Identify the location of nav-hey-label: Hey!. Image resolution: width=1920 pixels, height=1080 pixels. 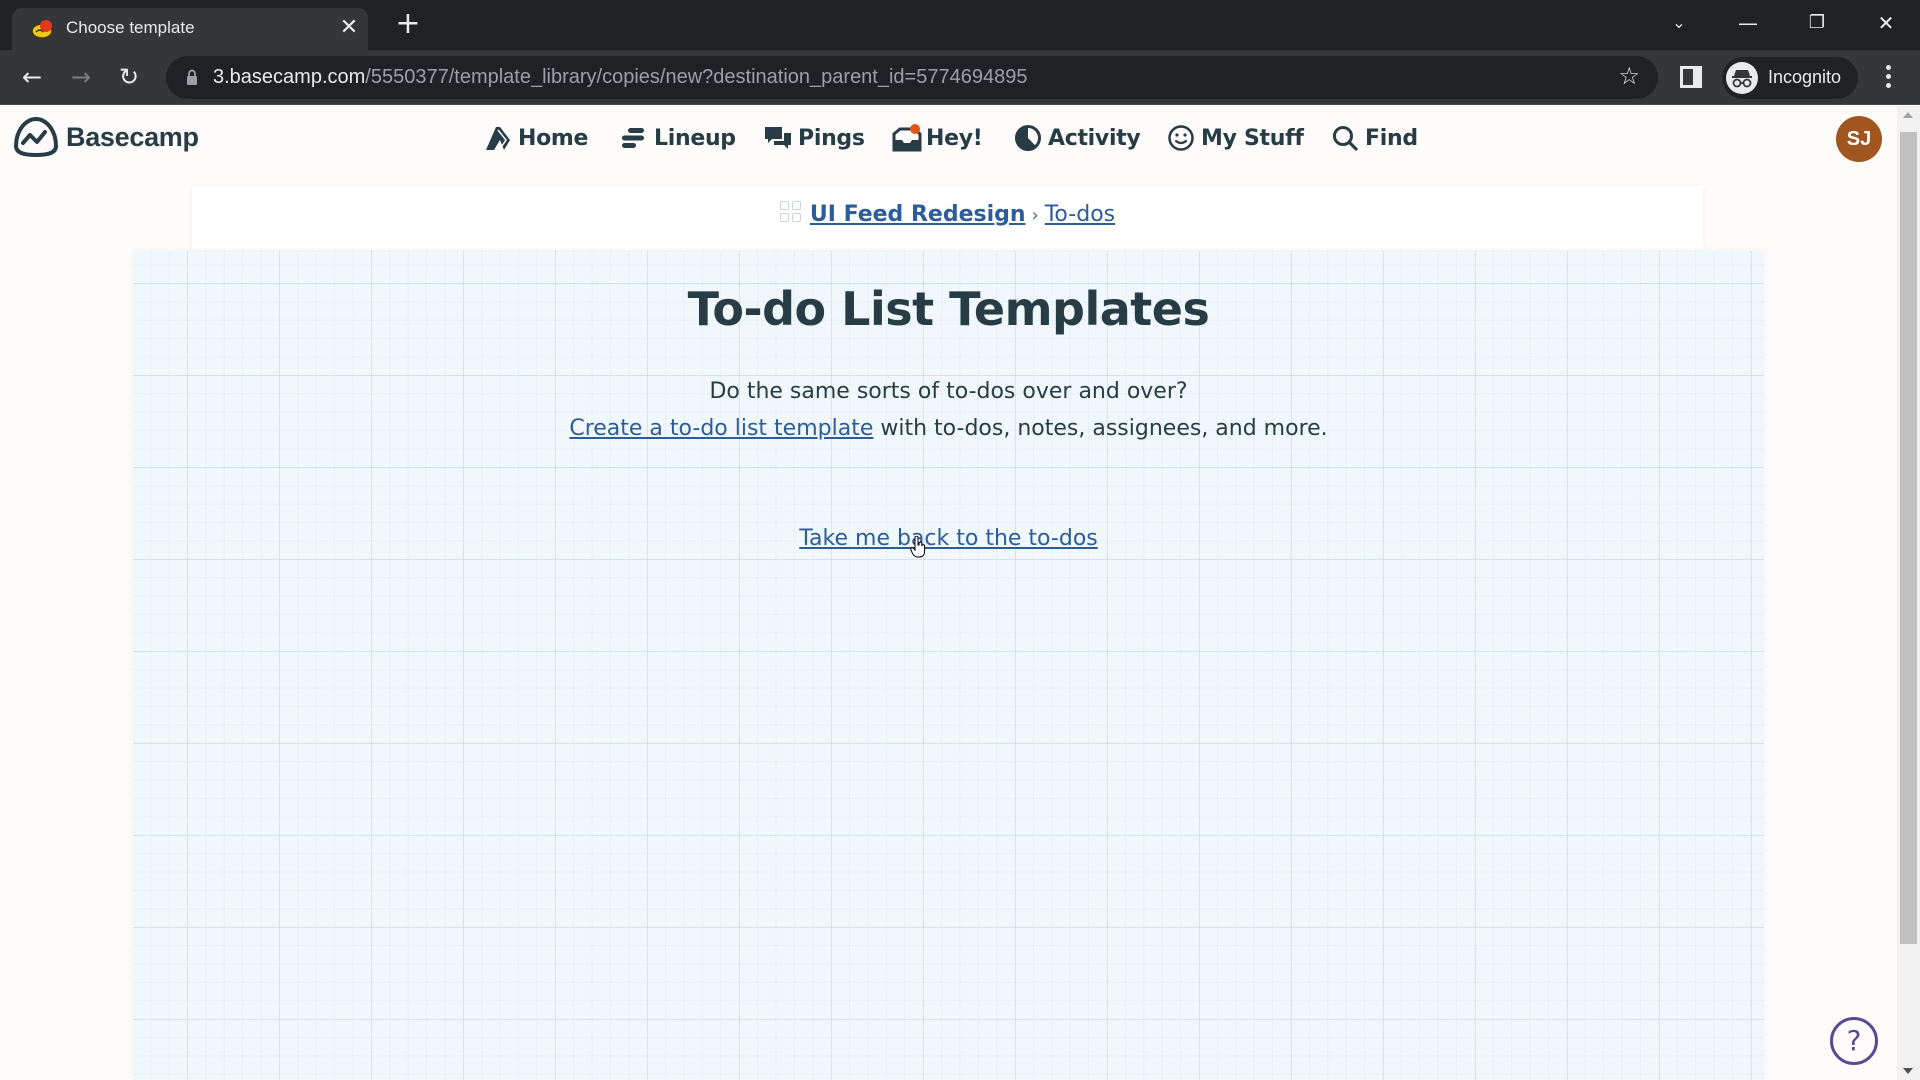
(954, 138).